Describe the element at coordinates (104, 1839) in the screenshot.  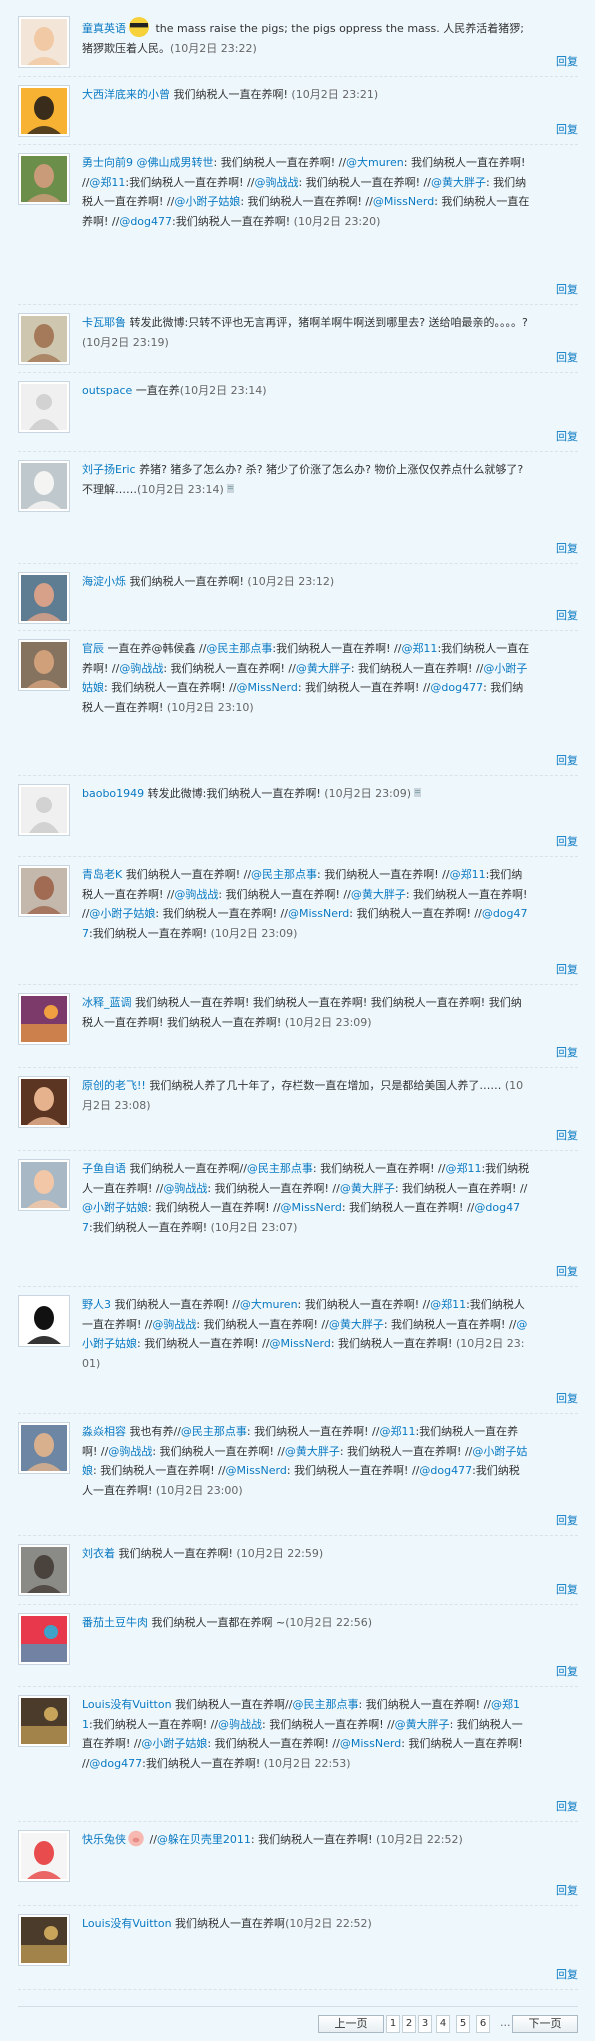
I see `author-link: 快乐兔侠` at that location.